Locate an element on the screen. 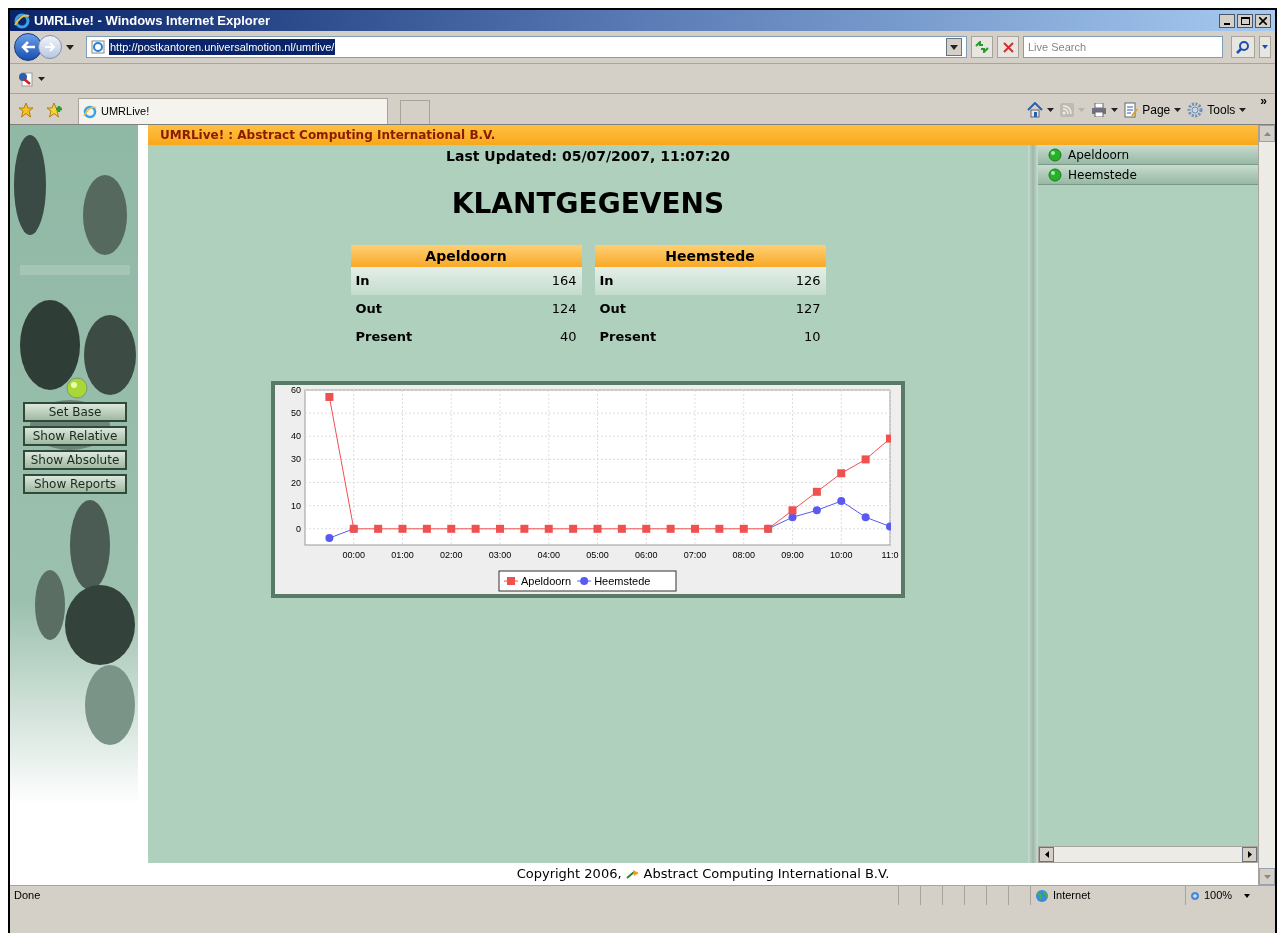 Image resolution: width=1285 pixels, height=933 pixels. side-button: Show Reports is located at coordinates (75, 484).